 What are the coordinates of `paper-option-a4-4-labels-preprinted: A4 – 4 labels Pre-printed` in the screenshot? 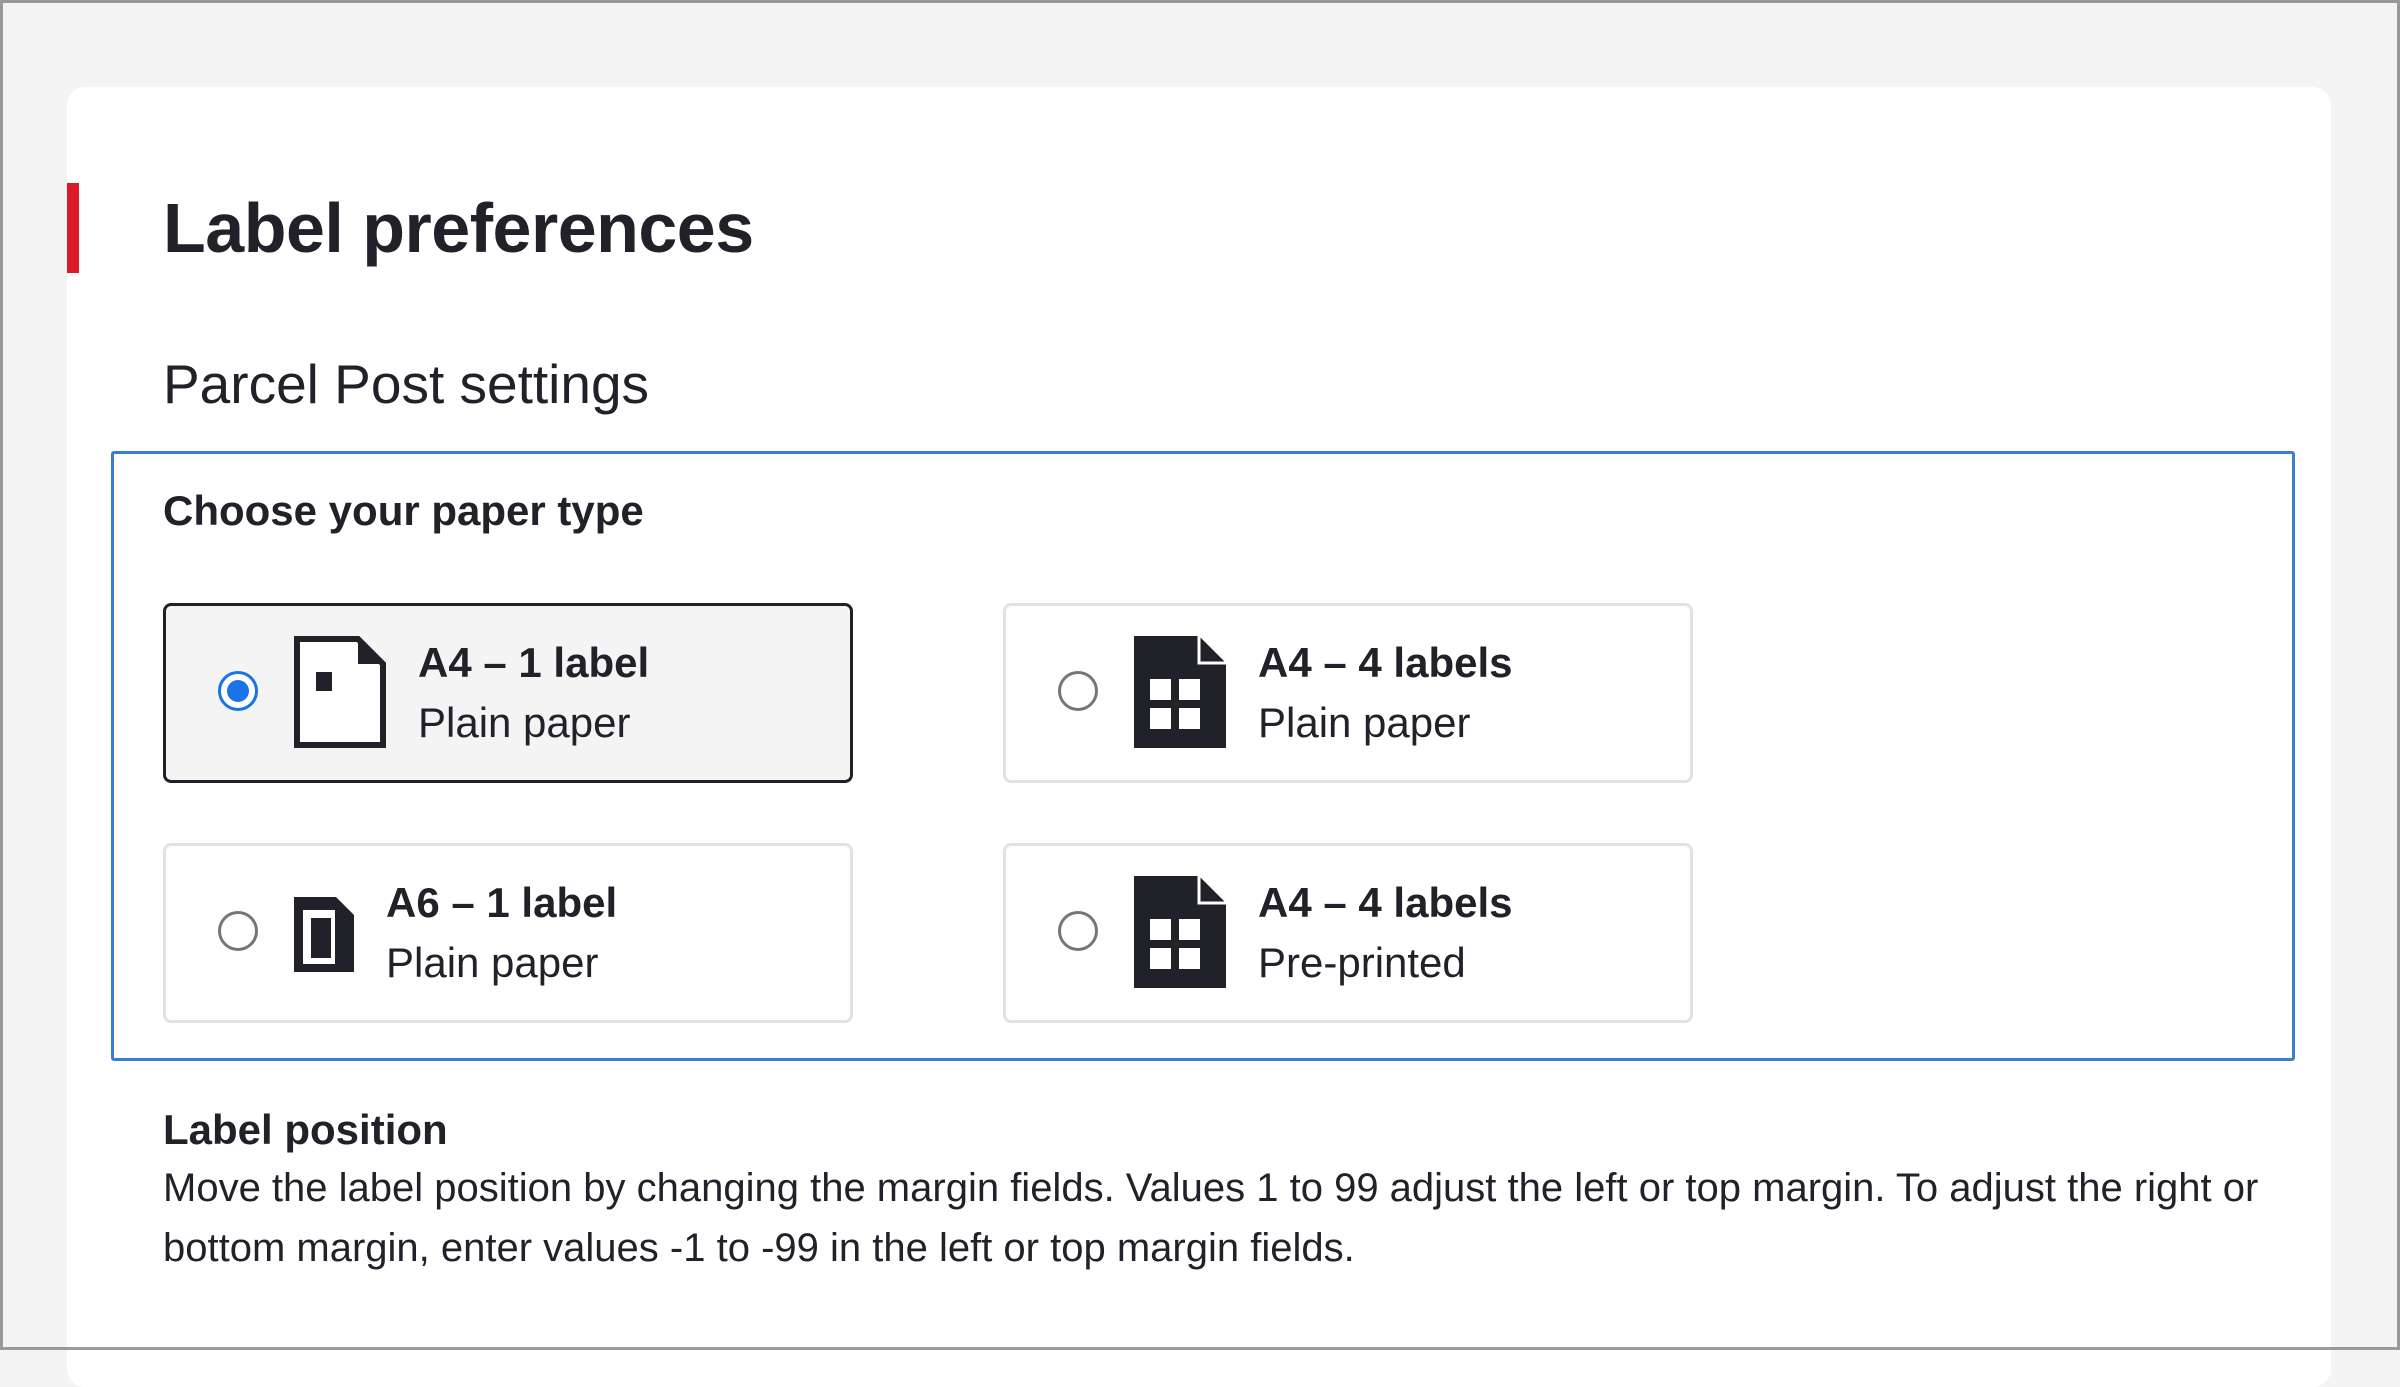 It's located at (1348, 933).